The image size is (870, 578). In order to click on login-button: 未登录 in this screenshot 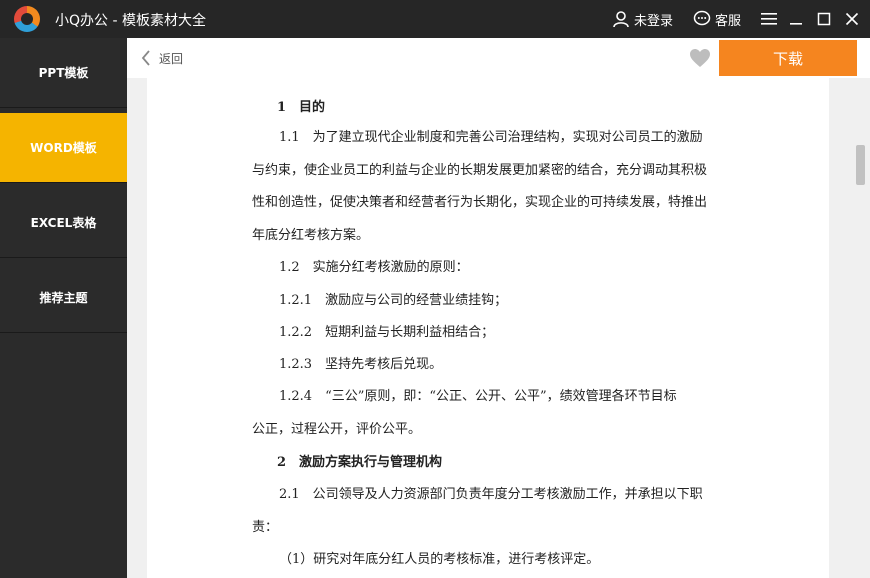, I will do `click(642, 19)`.